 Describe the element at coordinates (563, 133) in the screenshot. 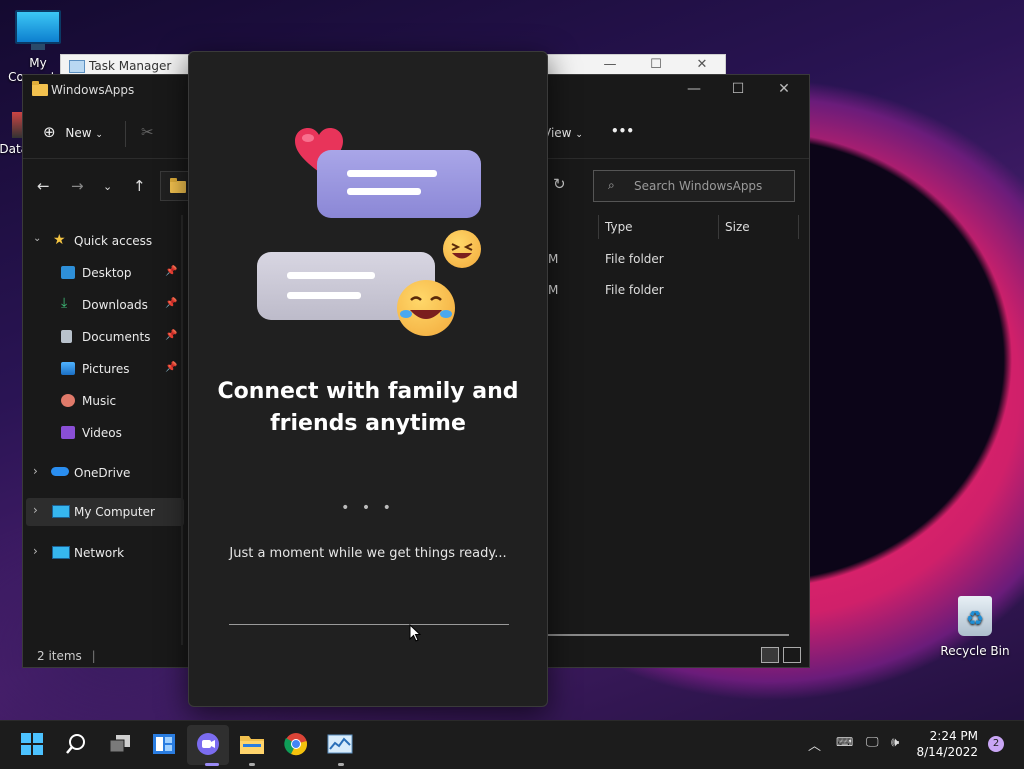

I see `view-button: View ⌄` at that location.